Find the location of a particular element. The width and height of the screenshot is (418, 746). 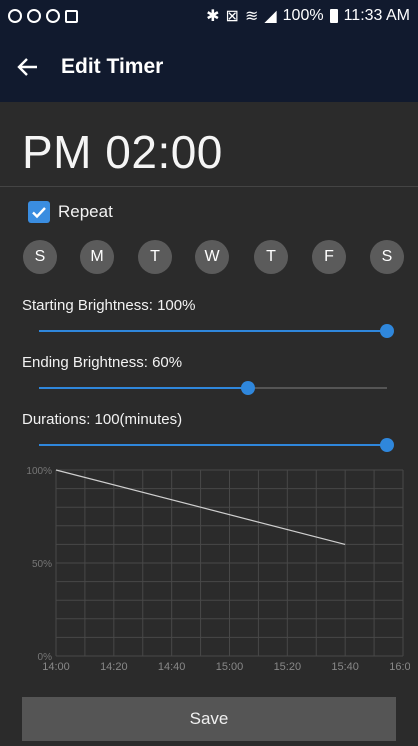

x-tick-label: 15:00 is located at coordinates (230, 667).